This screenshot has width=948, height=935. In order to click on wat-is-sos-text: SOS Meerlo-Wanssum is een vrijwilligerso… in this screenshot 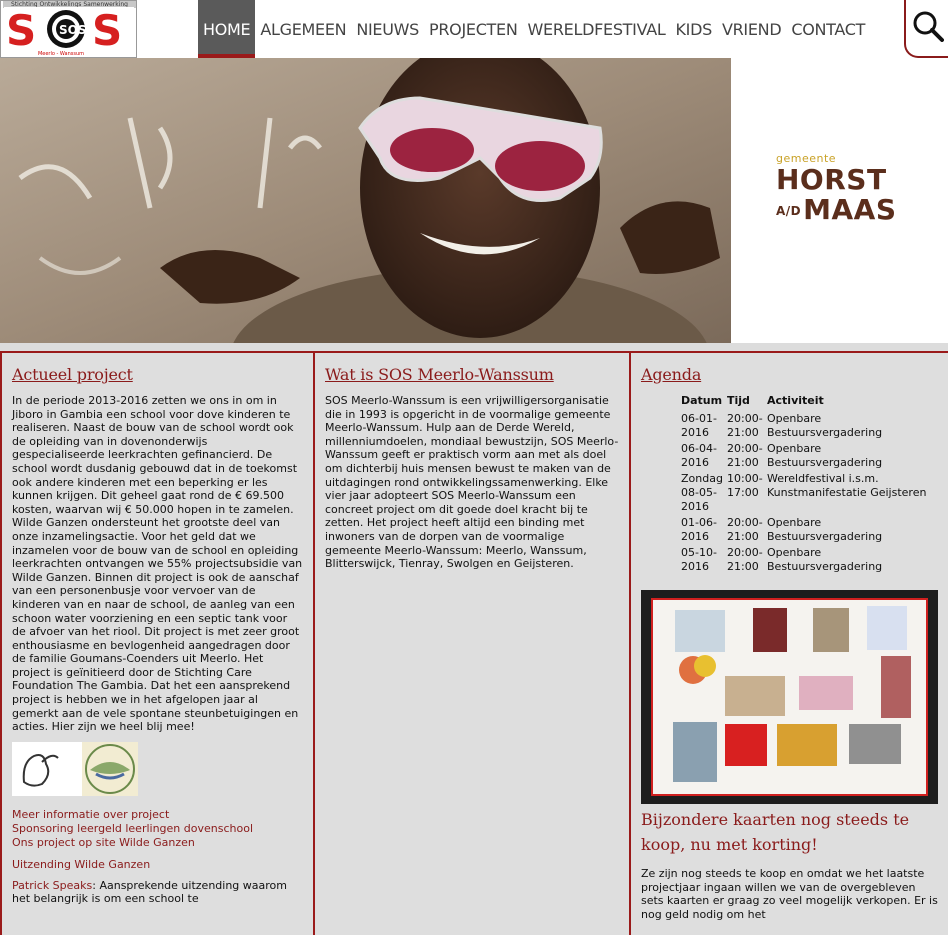, I will do `click(472, 482)`.